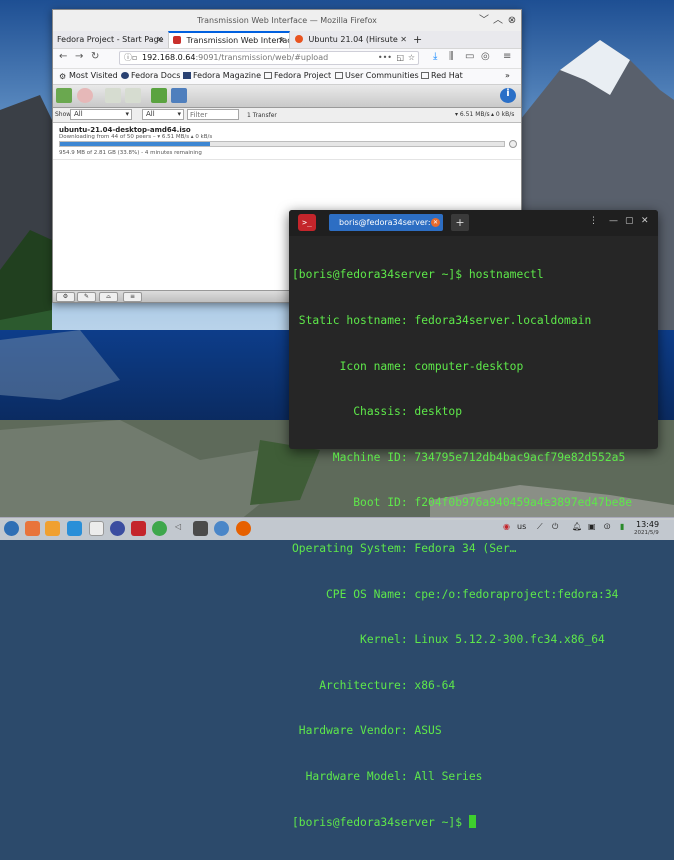 The height and width of the screenshot is (860, 674). What do you see at coordinates (473, 822) in the screenshot?
I see `terminal-prompt-line: [boris@fedora34server ~]$` at bounding box center [473, 822].